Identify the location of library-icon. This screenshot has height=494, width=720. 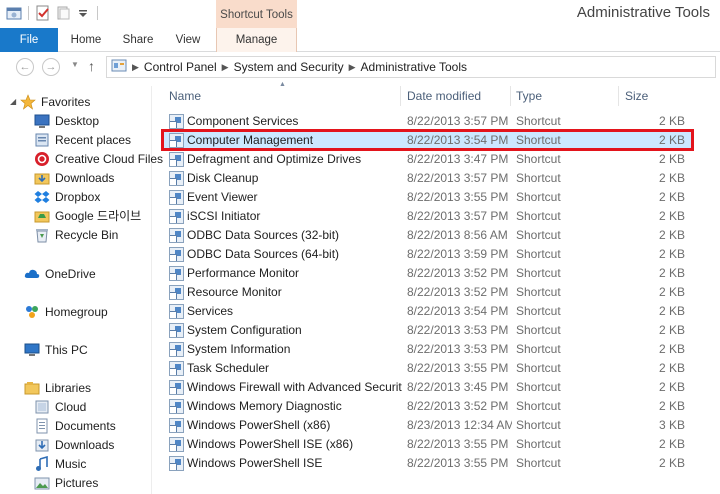
(42, 407).